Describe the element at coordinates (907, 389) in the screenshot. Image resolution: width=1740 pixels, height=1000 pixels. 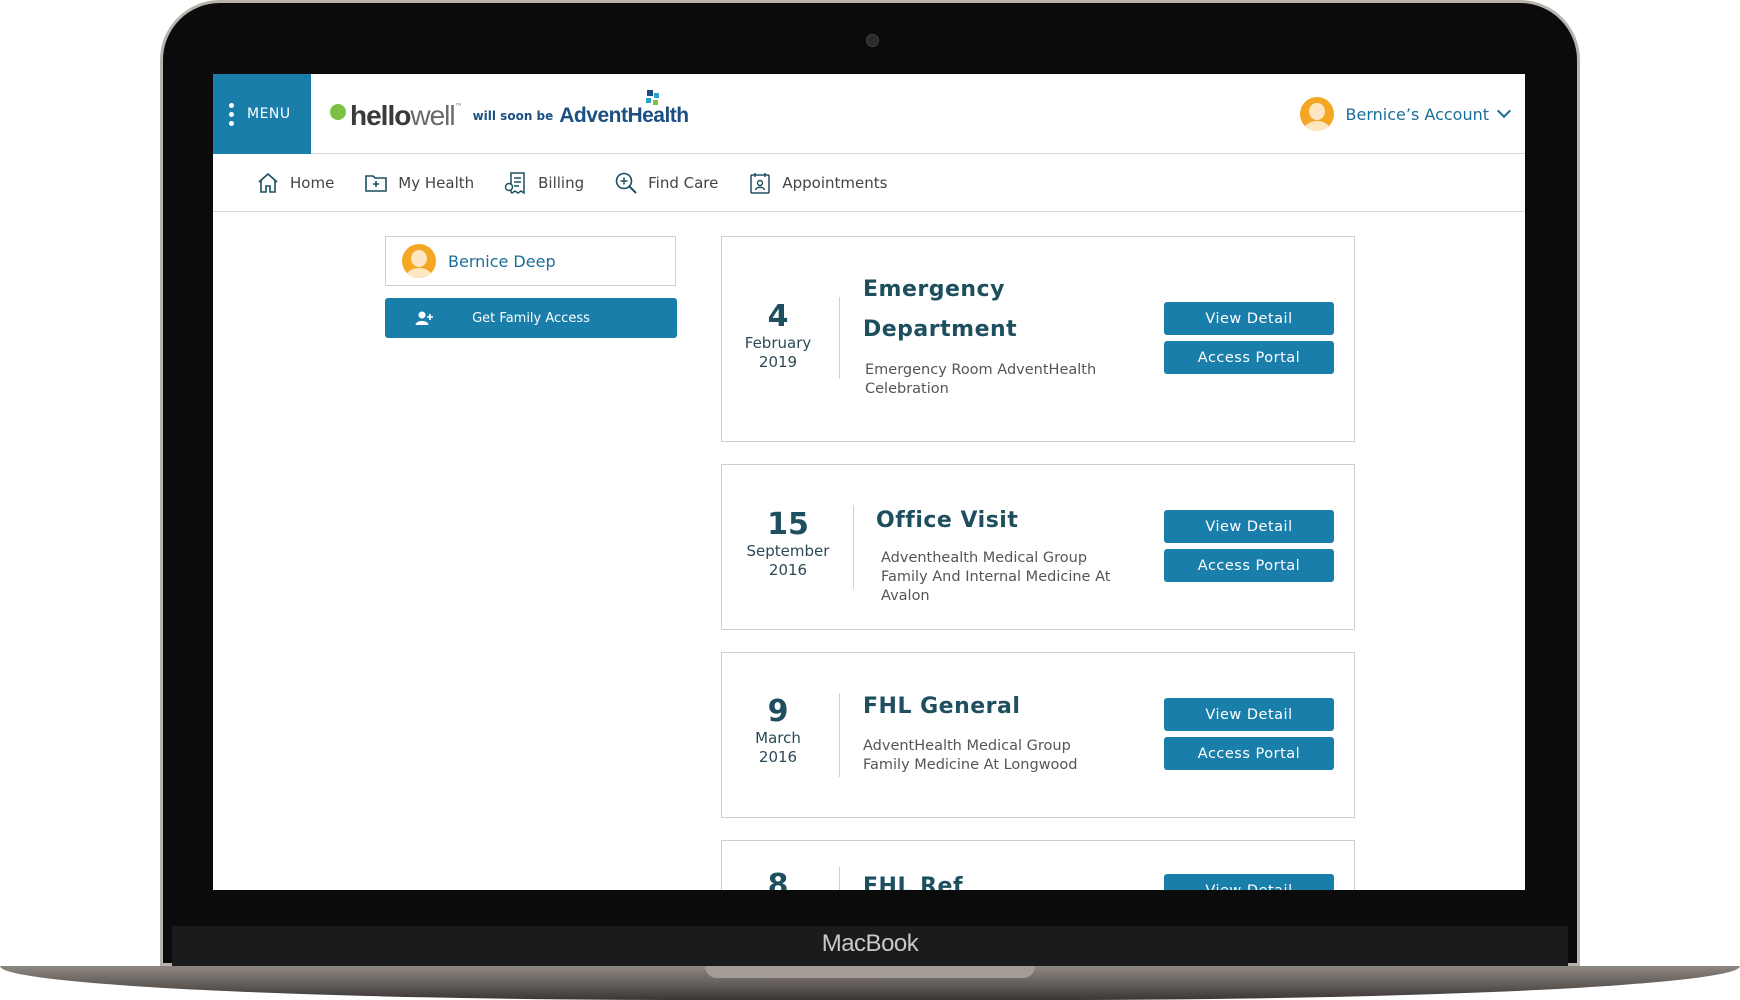
I see `visit-location-line: Celebration` at that location.